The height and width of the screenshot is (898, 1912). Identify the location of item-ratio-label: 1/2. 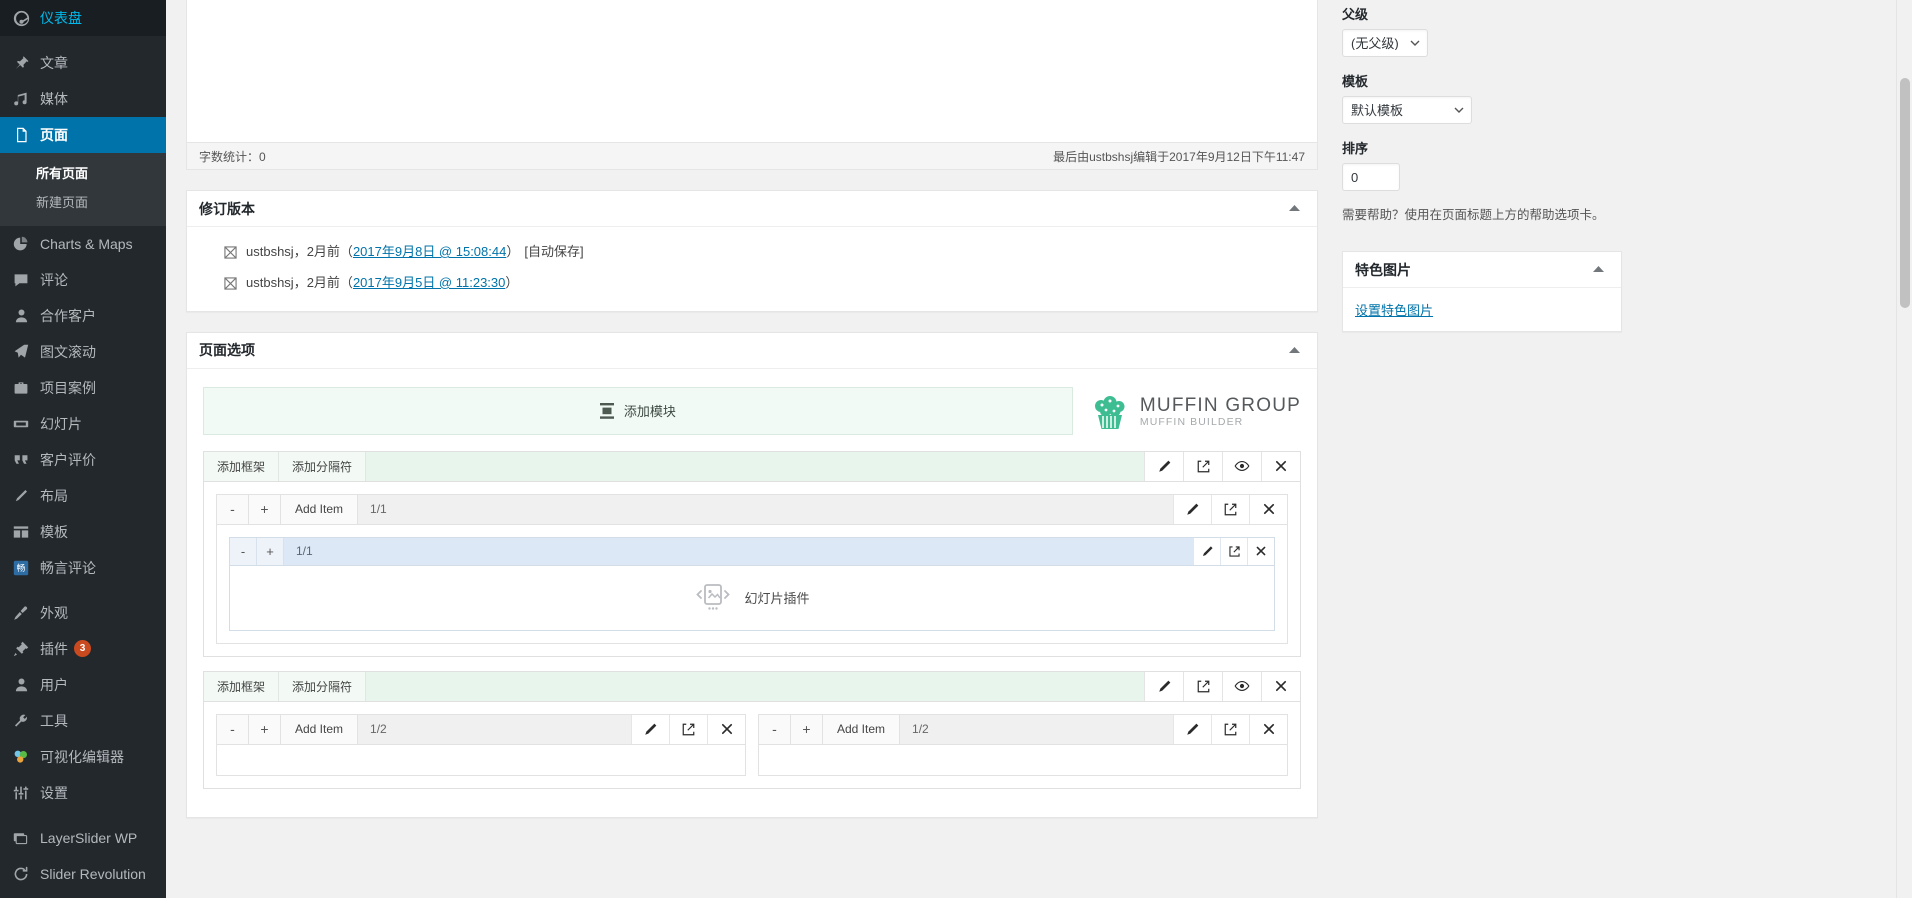
(494, 729).